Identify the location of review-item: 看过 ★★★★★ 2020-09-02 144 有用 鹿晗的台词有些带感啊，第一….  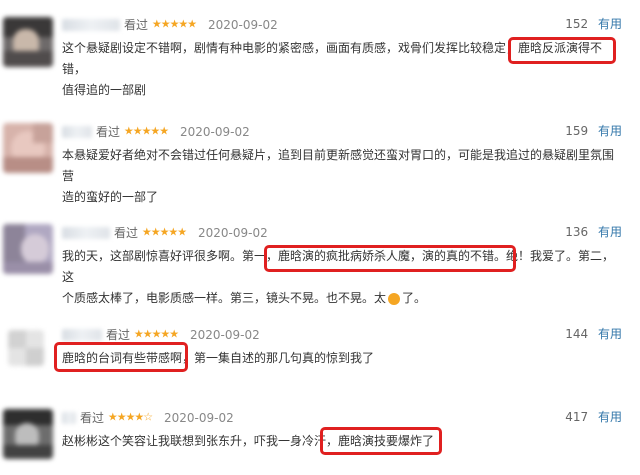
(320, 354).